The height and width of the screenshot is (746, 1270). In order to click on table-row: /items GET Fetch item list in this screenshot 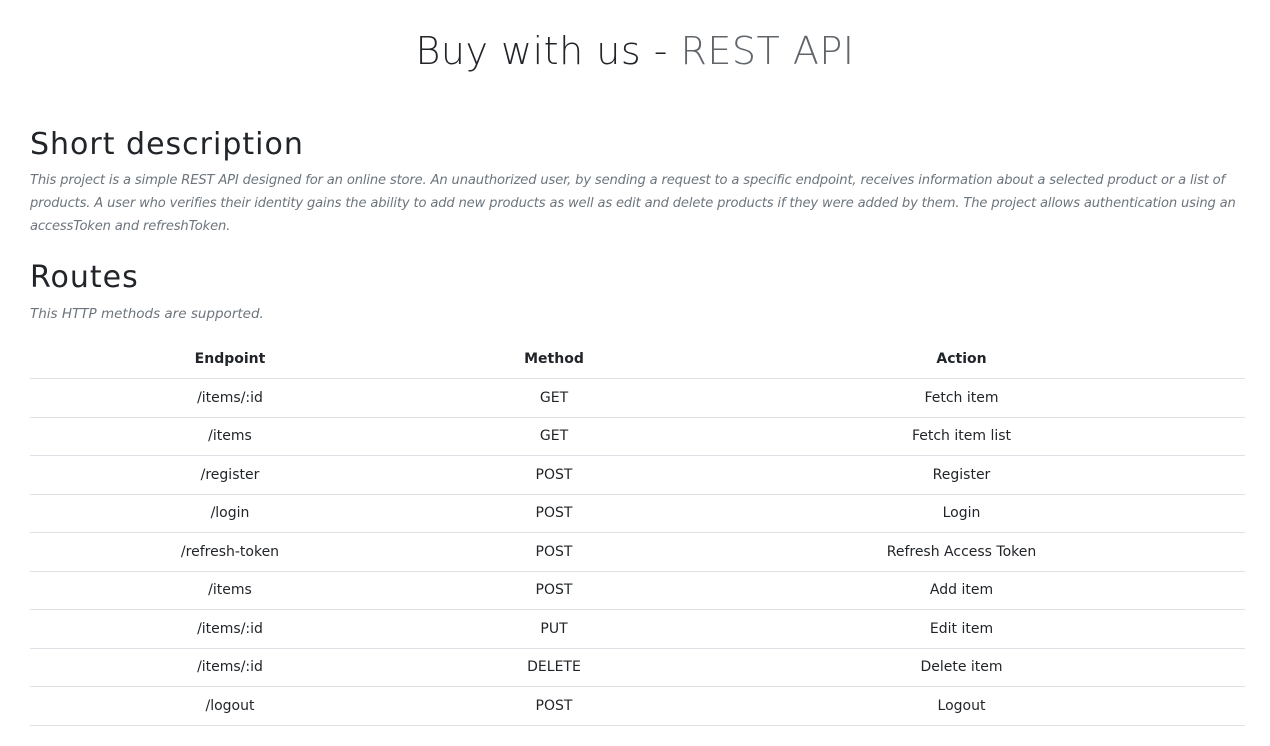, I will do `click(637, 436)`.